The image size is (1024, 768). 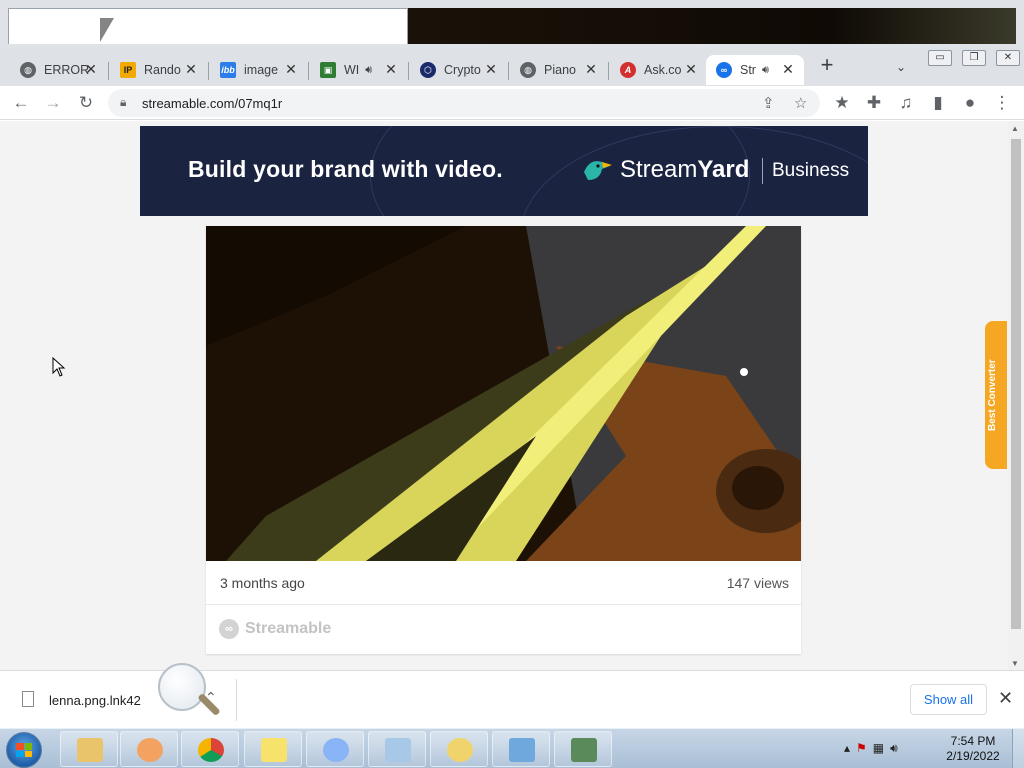 What do you see at coordinates (86, 103) in the screenshot?
I see `reload-icon: ↻` at bounding box center [86, 103].